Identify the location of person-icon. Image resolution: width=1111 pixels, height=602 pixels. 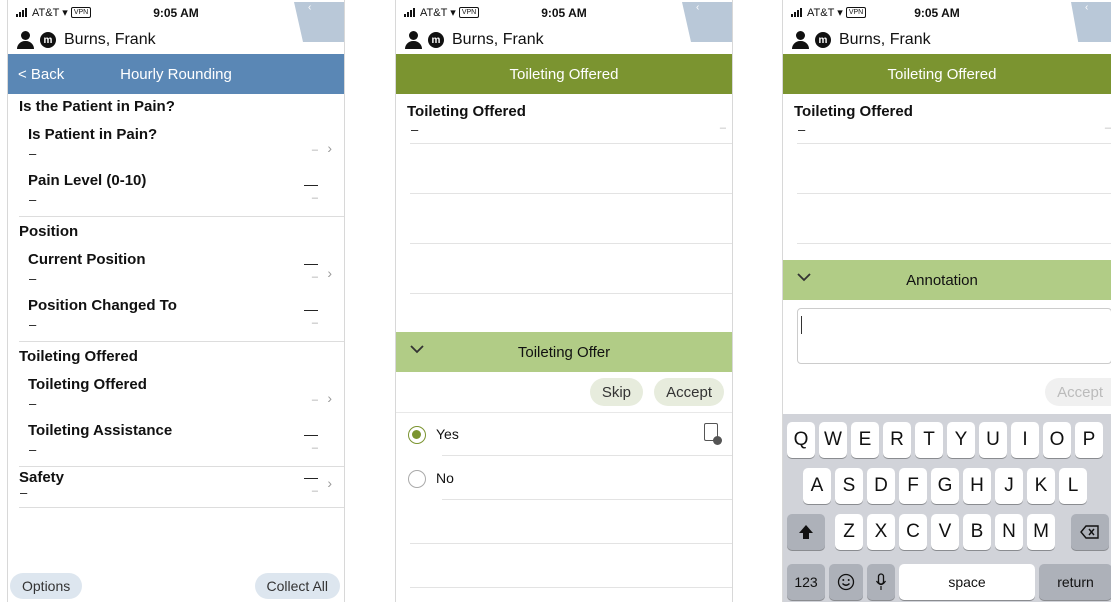
(413, 40).